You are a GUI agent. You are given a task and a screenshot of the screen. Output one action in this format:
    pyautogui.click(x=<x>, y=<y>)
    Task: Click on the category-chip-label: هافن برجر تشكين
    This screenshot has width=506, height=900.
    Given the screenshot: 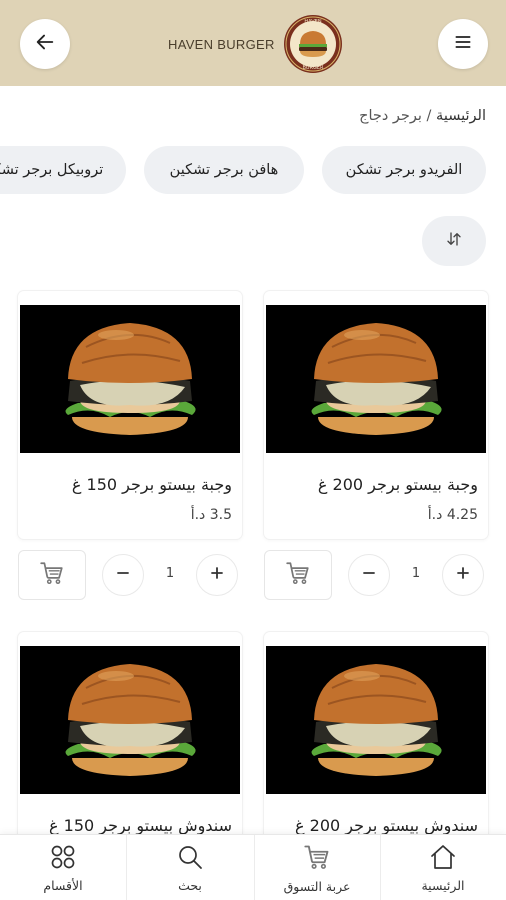 What is the action you would take?
    pyautogui.click(x=224, y=170)
    